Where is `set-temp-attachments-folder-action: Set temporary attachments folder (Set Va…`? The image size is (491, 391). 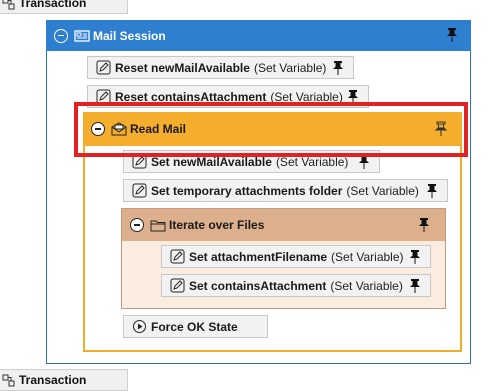
set-temp-attachments-folder-action: Set temporary attachments folder (Set Va… is located at coordinates (285, 190).